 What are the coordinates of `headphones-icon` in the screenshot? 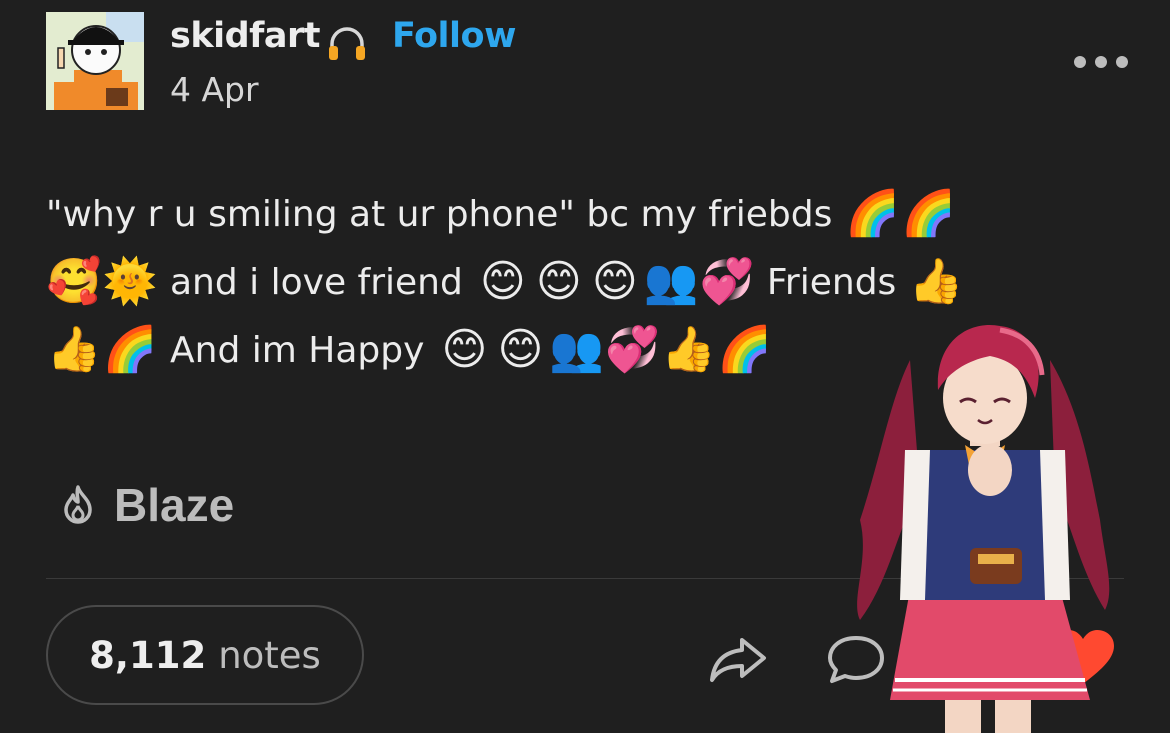 It's located at (347, 43).